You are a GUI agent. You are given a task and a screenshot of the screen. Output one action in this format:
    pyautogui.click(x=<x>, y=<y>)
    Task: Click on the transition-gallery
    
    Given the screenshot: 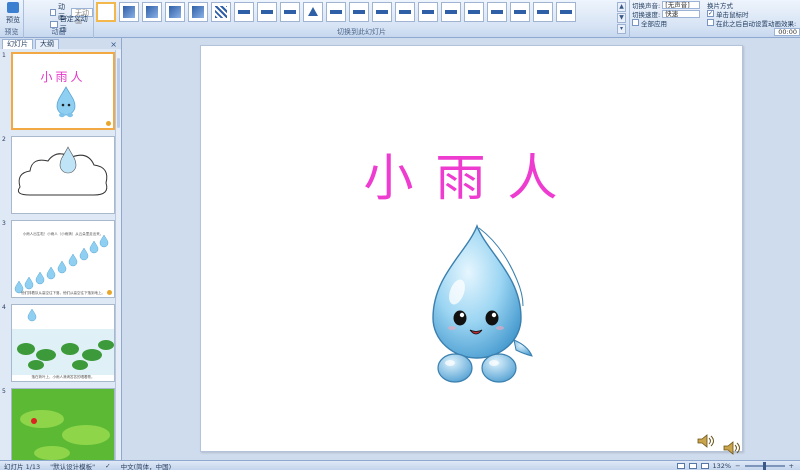 What is the action you would take?
    pyautogui.click(x=336, y=12)
    